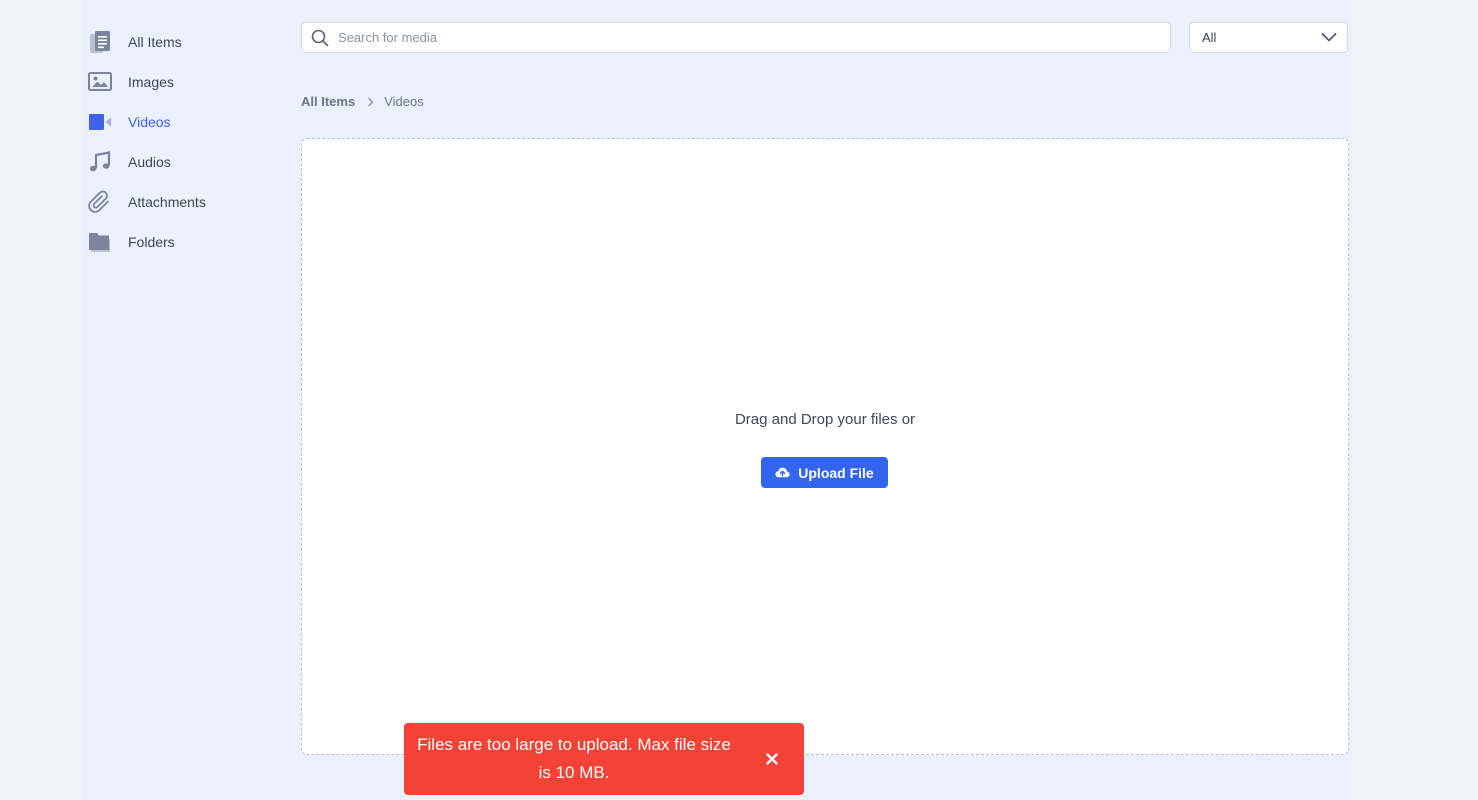 The image size is (1478, 800). Describe the element at coordinates (362, 101) in the screenshot. I see `breadcrumb: All Items Videos` at that location.